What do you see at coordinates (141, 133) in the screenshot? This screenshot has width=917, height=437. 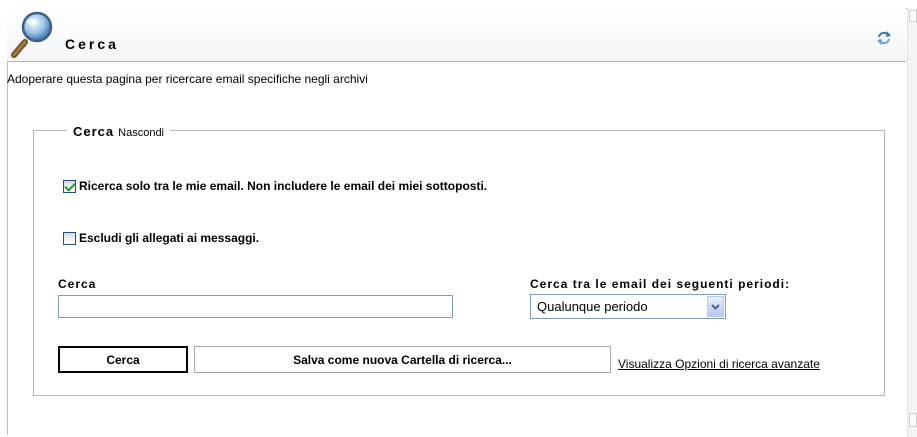 I see `hide-toggle-link: Nascondi` at bounding box center [141, 133].